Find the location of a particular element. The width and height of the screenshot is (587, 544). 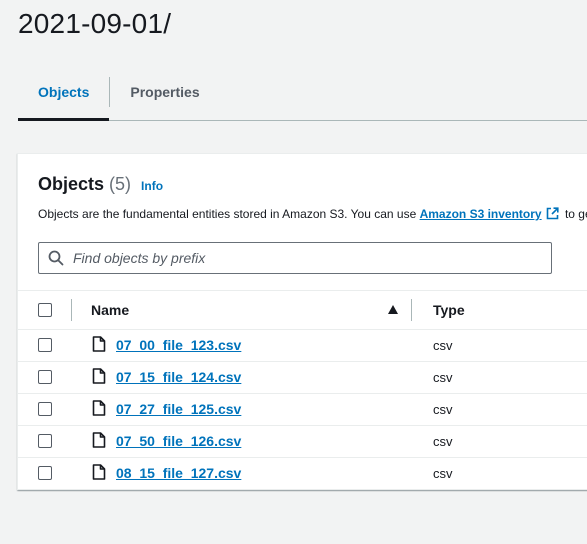

search-box is located at coordinates (295, 258).